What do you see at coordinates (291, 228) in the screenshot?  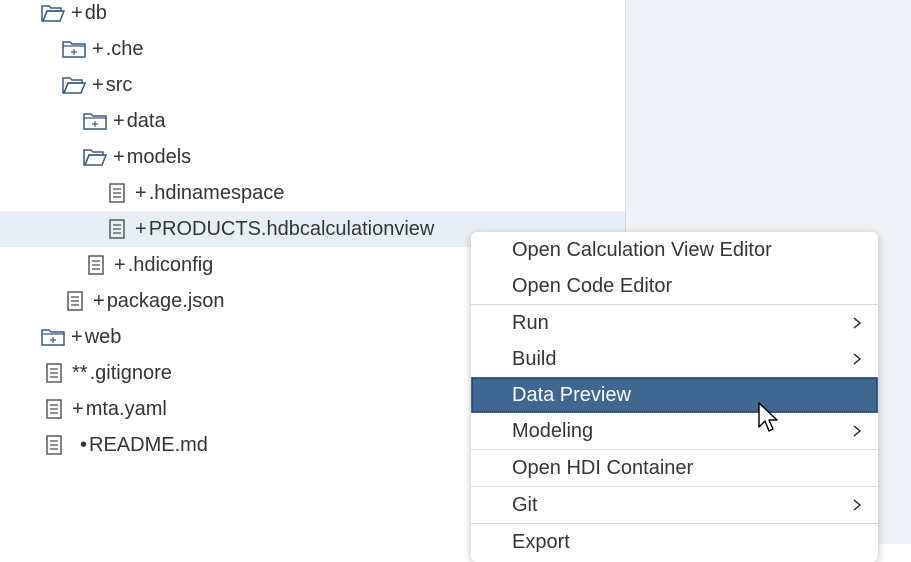 I see `tree-item-label: PRODUCTS.hdbcalculationview` at bounding box center [291, 228].